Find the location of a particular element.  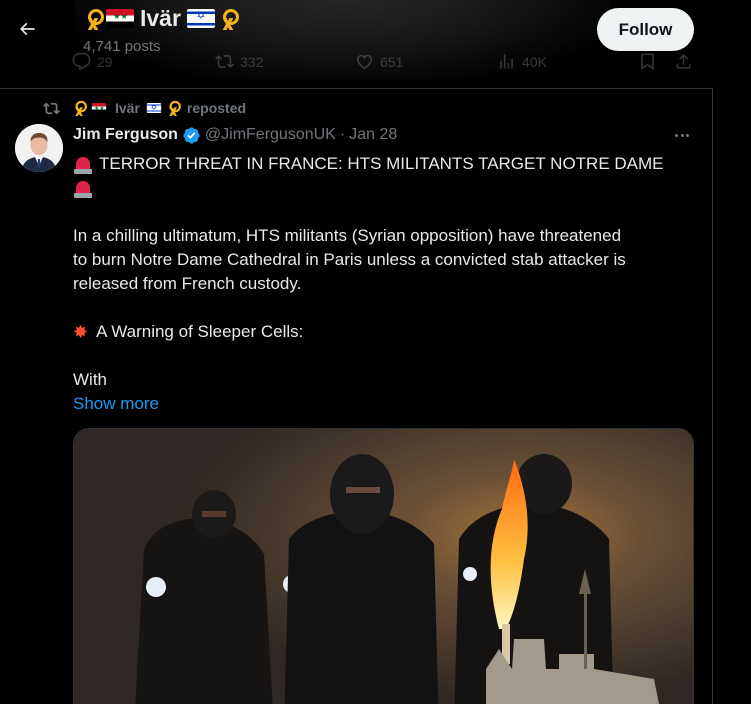

body-line: released from French custody. is located at coordinates (187, 283).